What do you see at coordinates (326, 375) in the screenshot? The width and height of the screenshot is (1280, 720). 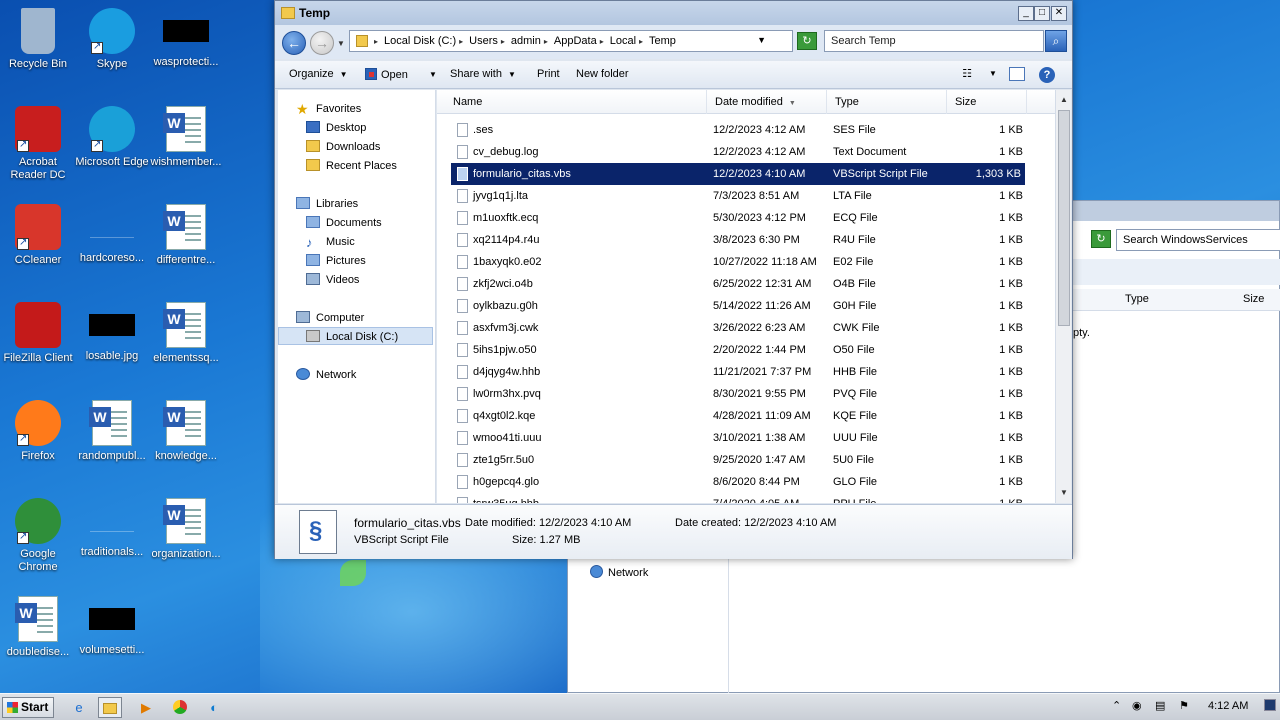 I see `nav-network: Network` at bounding box center [326, 375].